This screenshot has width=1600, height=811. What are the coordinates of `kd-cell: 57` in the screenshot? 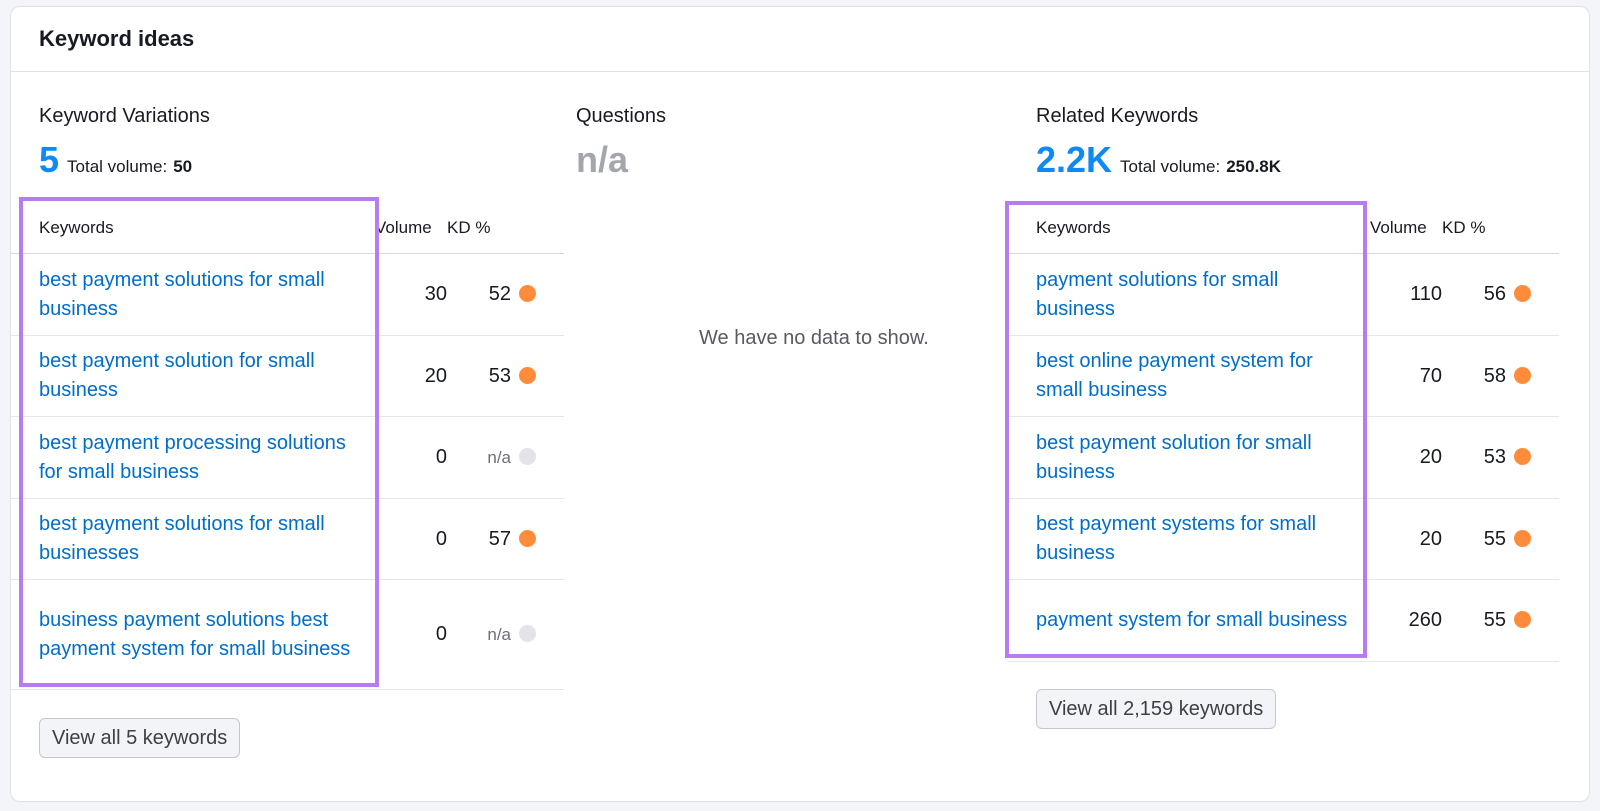 It's located at (505, 539).